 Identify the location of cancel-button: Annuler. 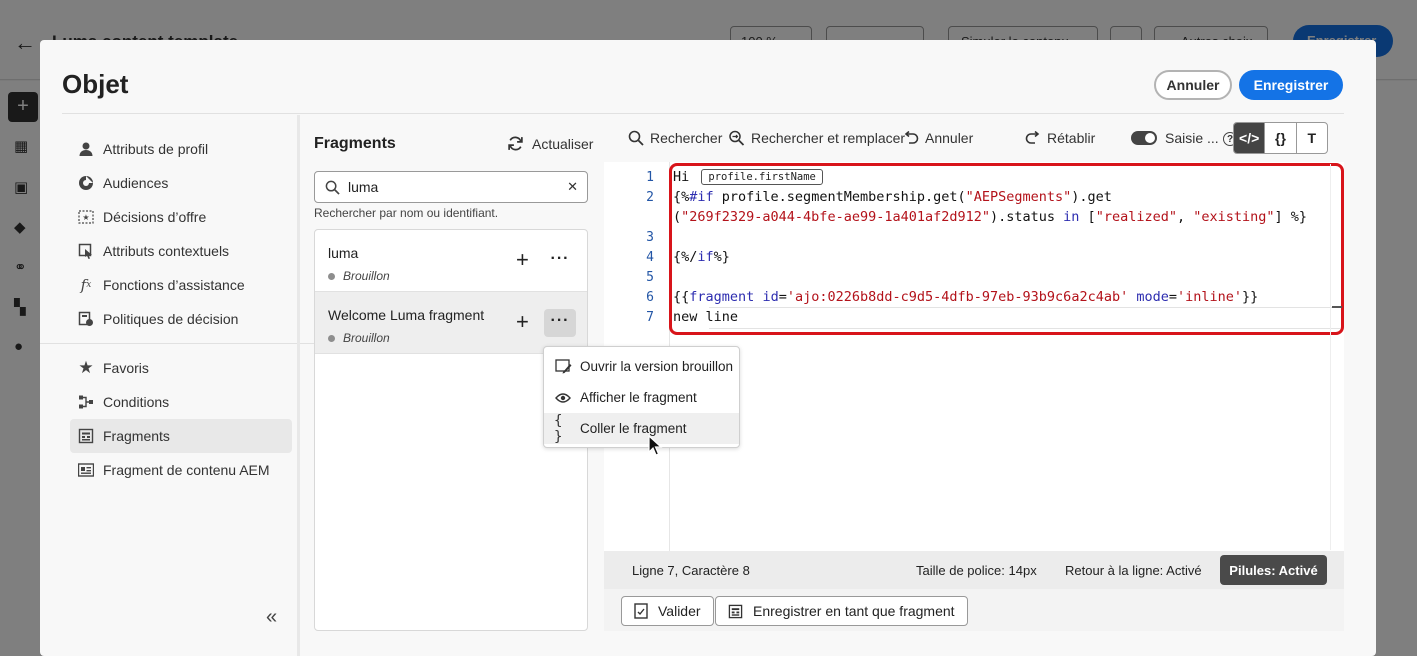
(1193, 85).